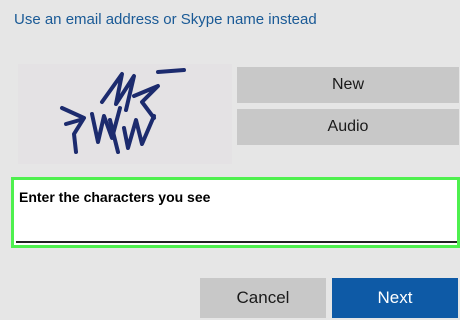 This screenshot has width=460, height=320. I want to click on captcha-image, so click(125, 114).